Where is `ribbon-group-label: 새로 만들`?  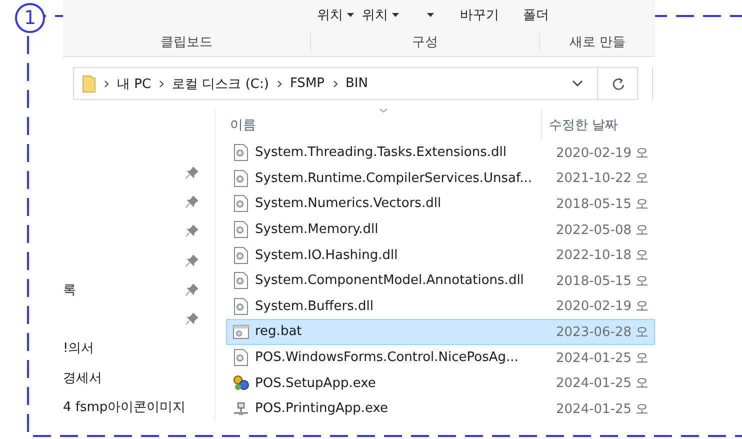
ribbon-group-label: 새로 만들 is located at coordinates (597, 42).